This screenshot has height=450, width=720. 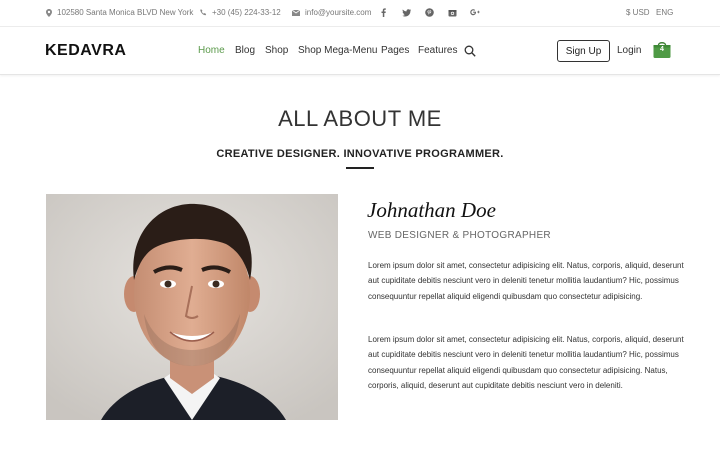 I want to click on profile-name: Johnathan Doe, so click(x=431, y=210).